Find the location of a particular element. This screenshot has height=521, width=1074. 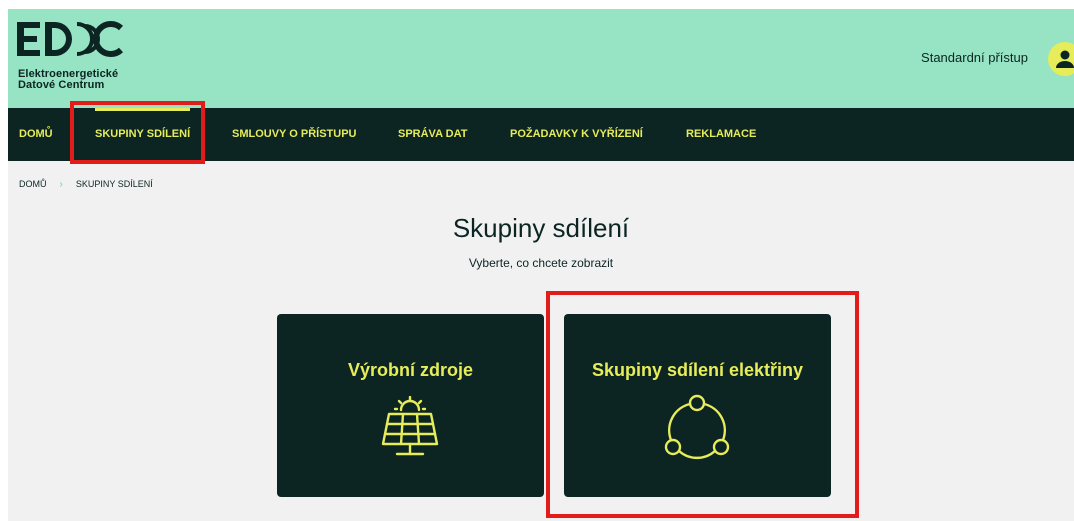

page-subtitle: Vyberte, co chcete zobrazit is located at coordinates (541, 263).